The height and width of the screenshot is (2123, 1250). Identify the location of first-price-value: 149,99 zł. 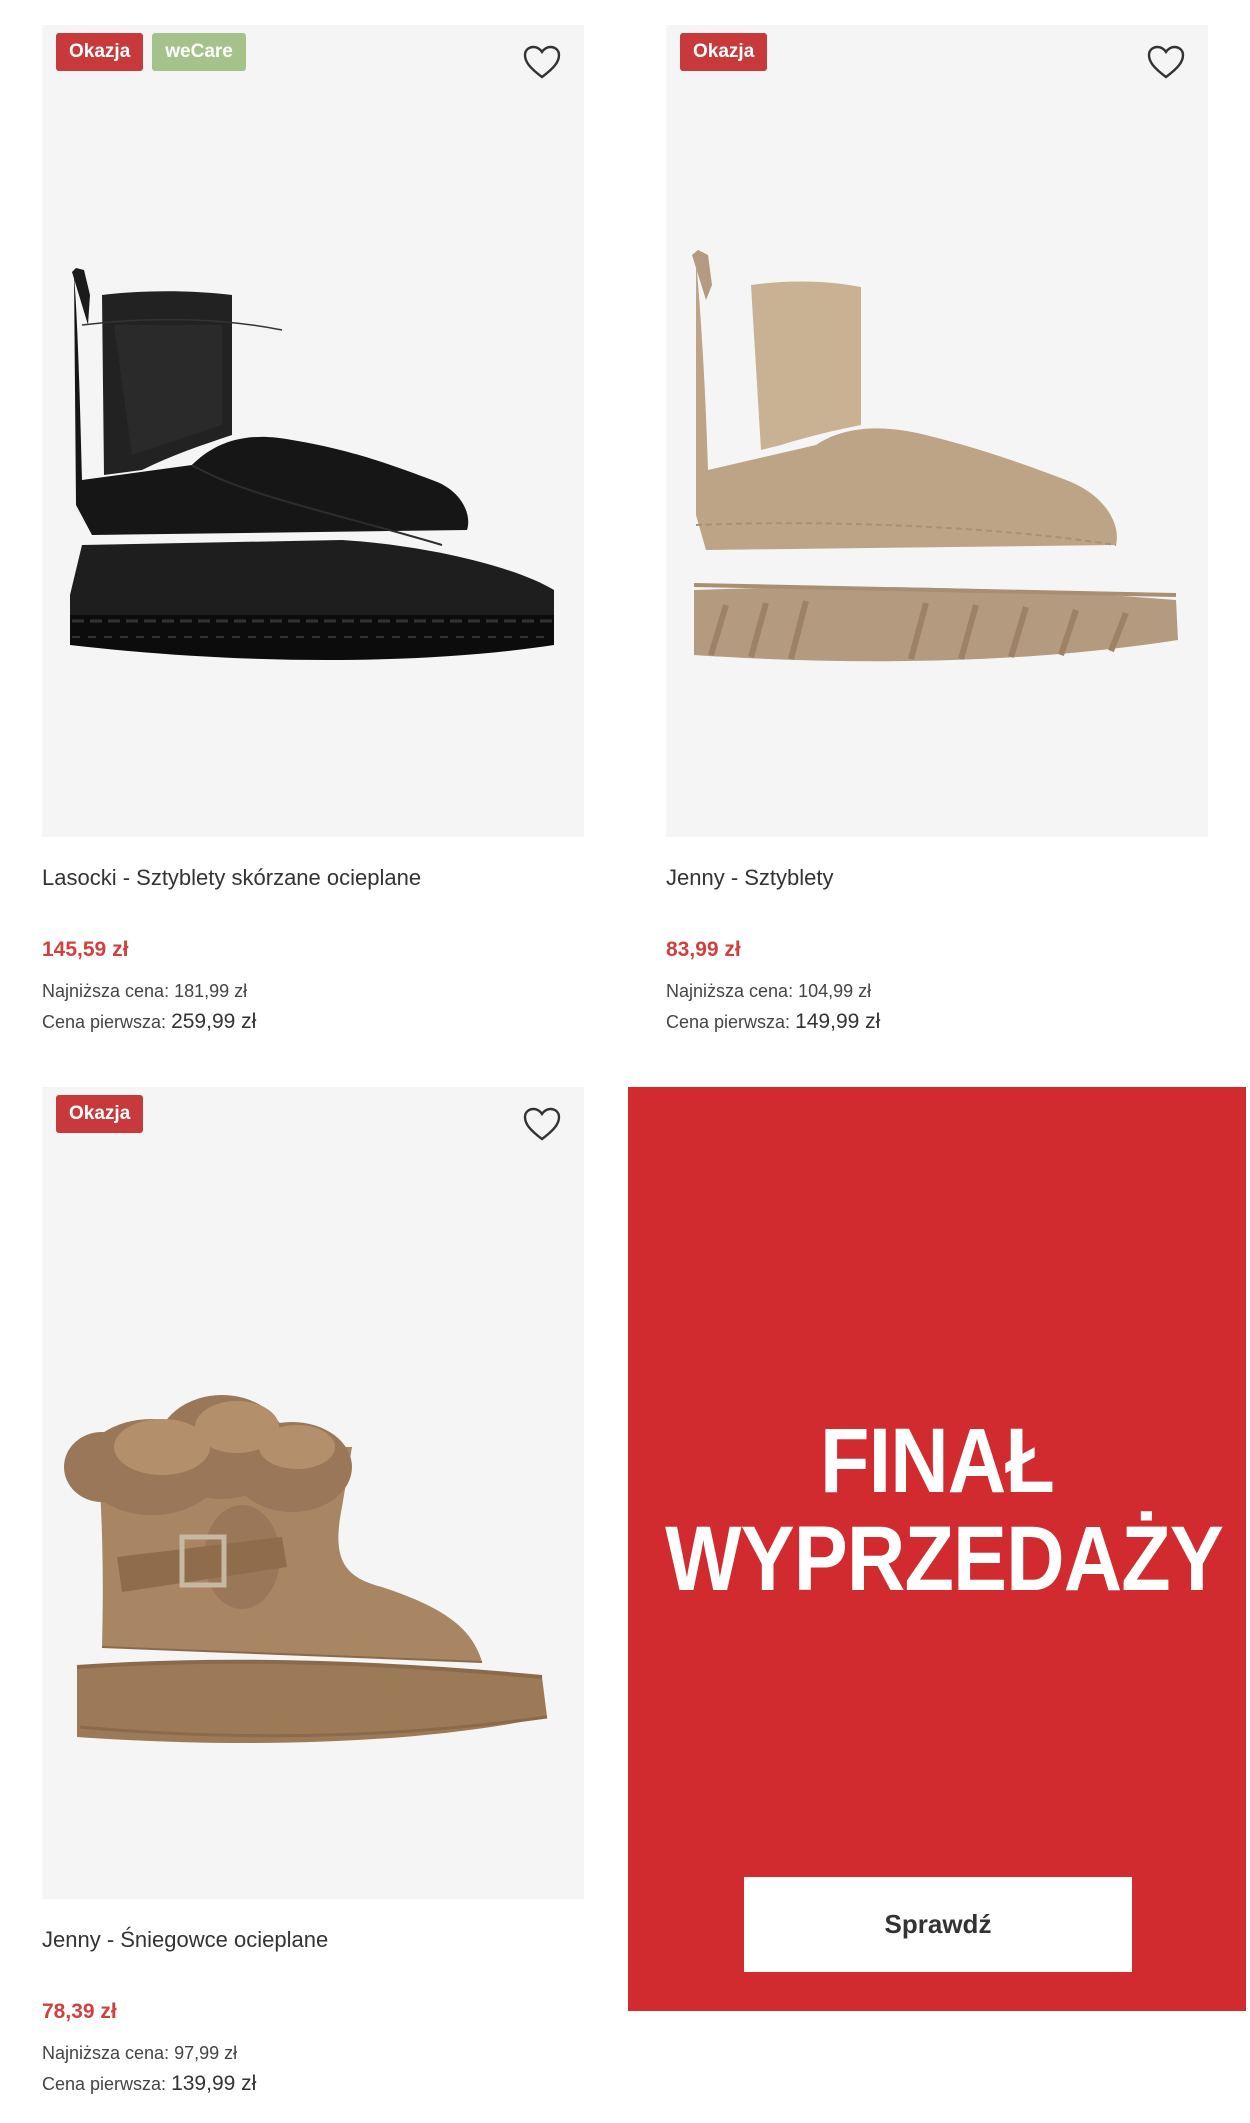
(838, 1021).